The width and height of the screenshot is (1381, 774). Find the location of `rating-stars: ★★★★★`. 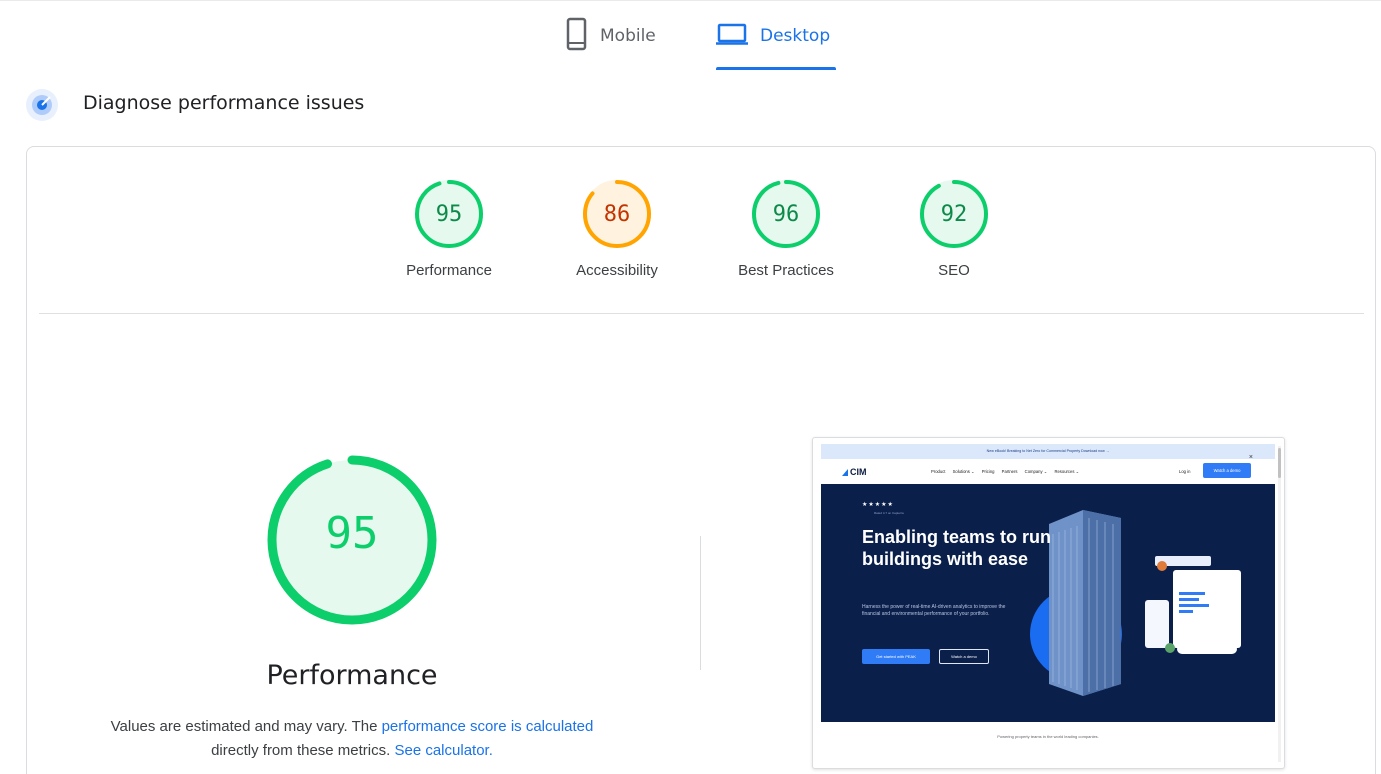

rating-stars: ★★★★★ is located at coordinates (878, 505).